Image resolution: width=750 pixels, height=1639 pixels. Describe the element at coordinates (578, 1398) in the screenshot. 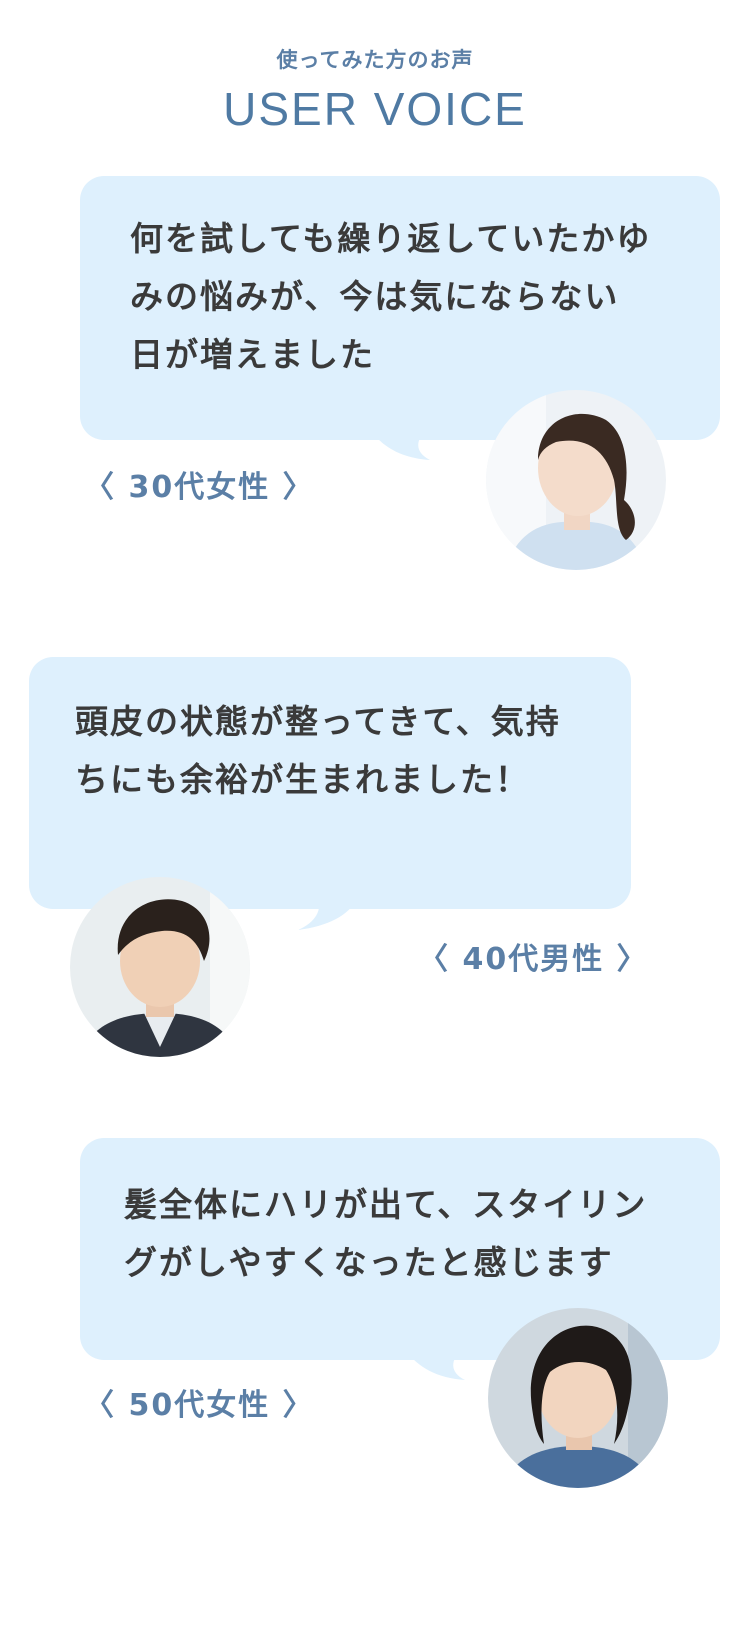

I see `woman-50s-avatar` at that location.